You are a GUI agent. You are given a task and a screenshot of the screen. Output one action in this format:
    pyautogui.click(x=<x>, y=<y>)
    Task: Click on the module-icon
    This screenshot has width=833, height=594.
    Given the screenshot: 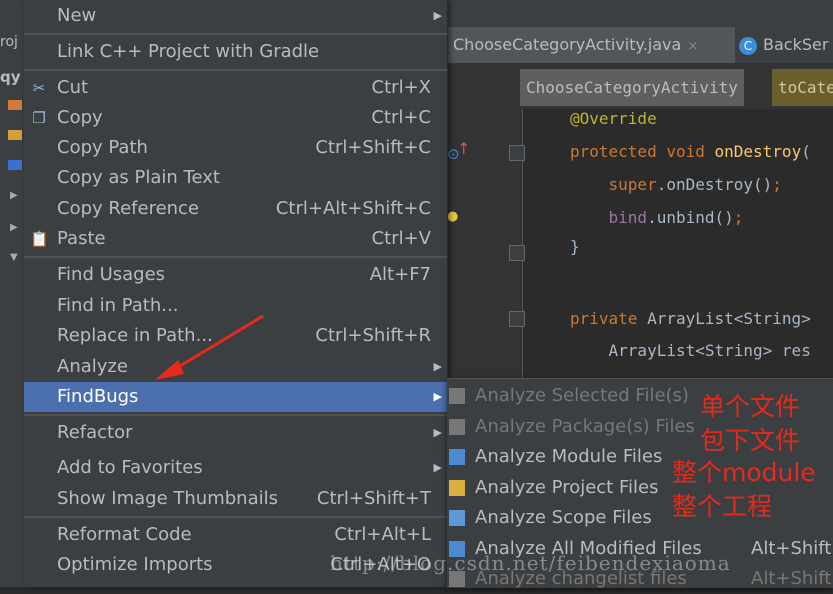 What is the action you would take?
    pyautogui.click(x=15, y=165)
    